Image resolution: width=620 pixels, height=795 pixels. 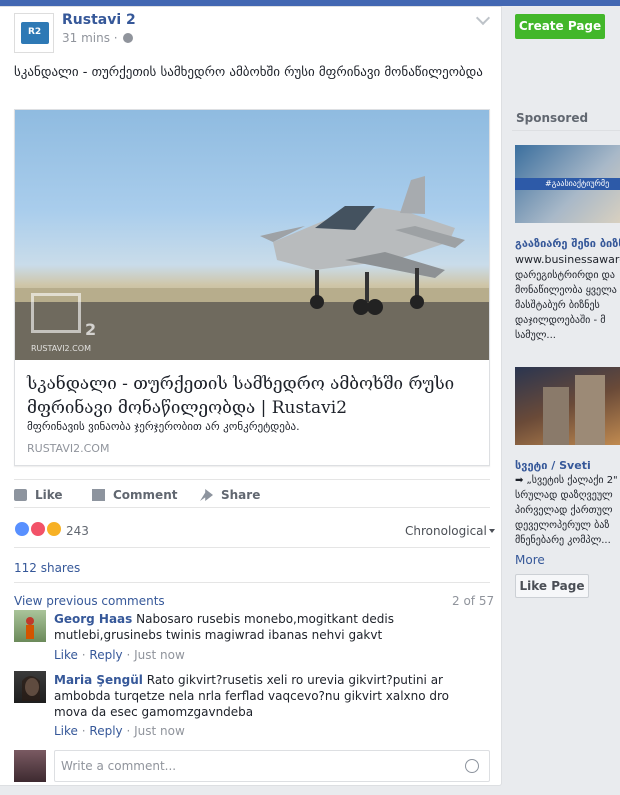 What do you see at coordinates (230, 495) in the screenshot?
I see `share-button: Share` at bounding box center [230, 495].